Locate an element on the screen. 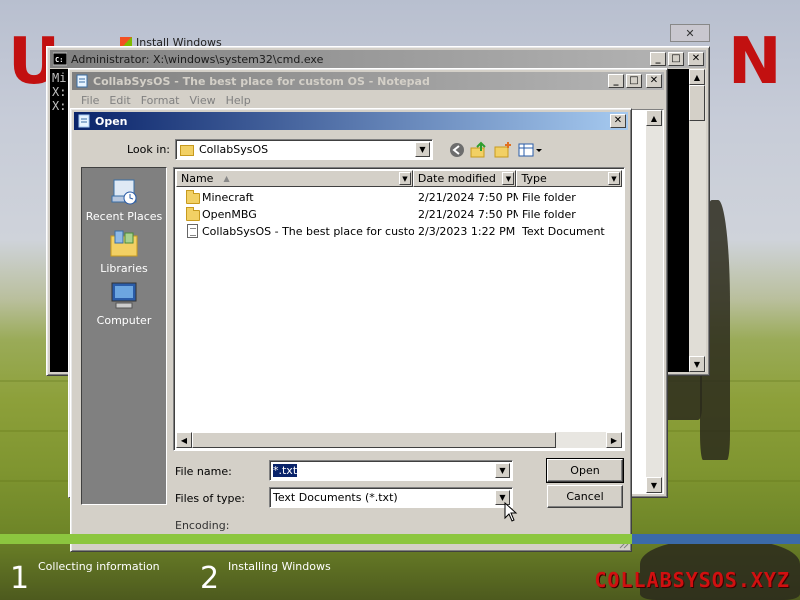 This screenshot has height=600, width=800. open-button: Open is located at coordinates (585, 470).